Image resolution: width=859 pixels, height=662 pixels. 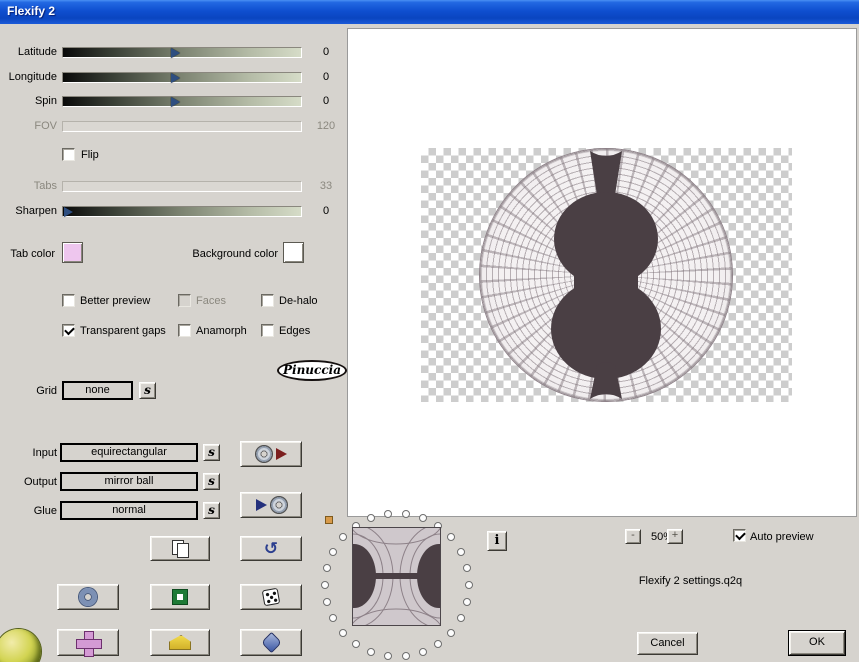 What do you see at coordinates (271, 505) in the screenshot?
I see `apply-disc-button` at bounding box center [271, 505].